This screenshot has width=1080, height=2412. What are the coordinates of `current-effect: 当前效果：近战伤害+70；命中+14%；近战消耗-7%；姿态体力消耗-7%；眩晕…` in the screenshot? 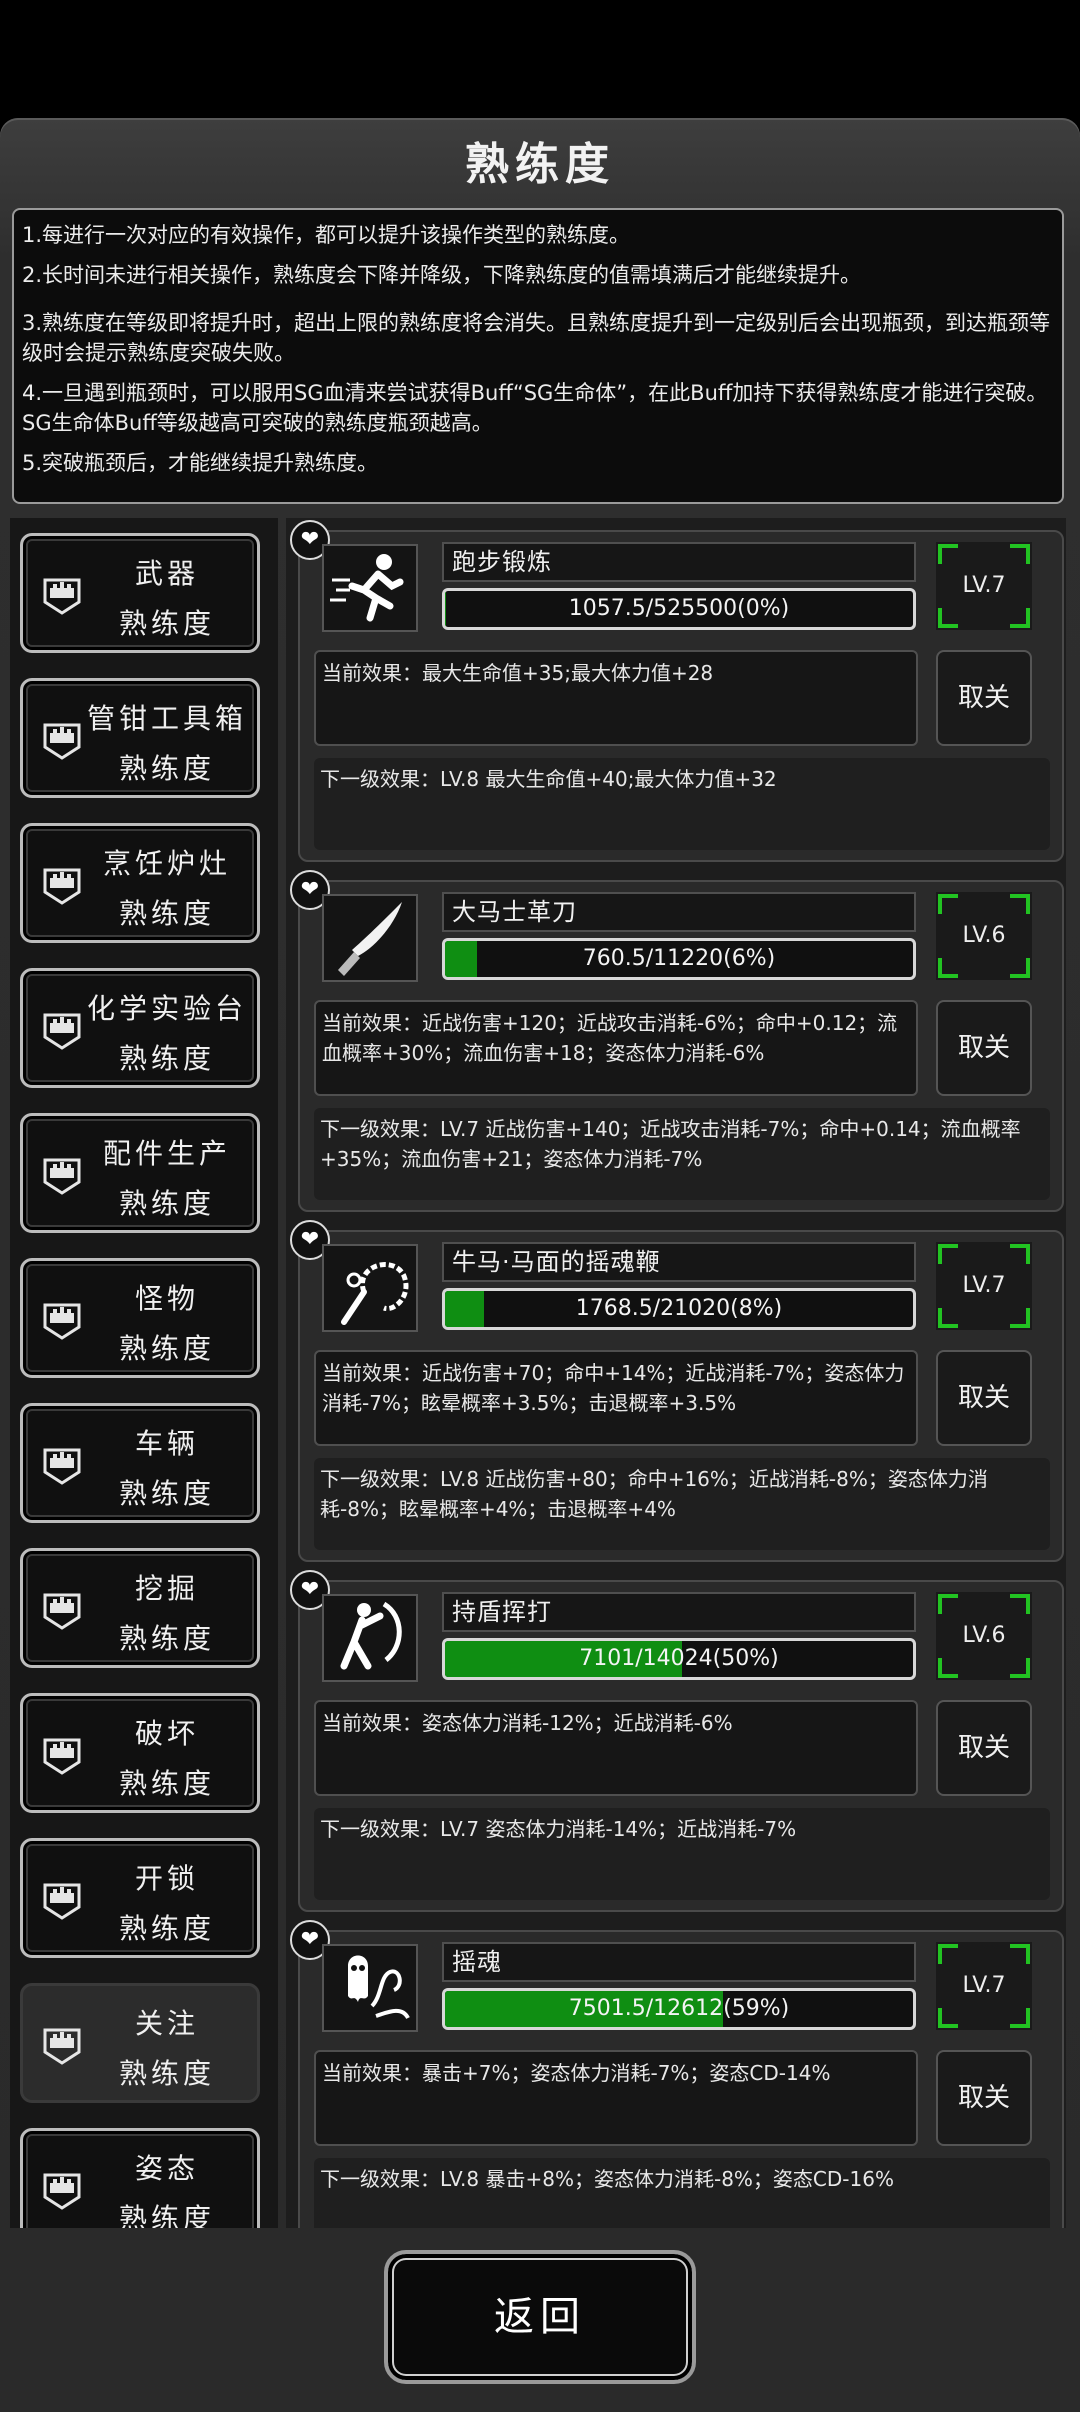 It's located at (616, 1398).